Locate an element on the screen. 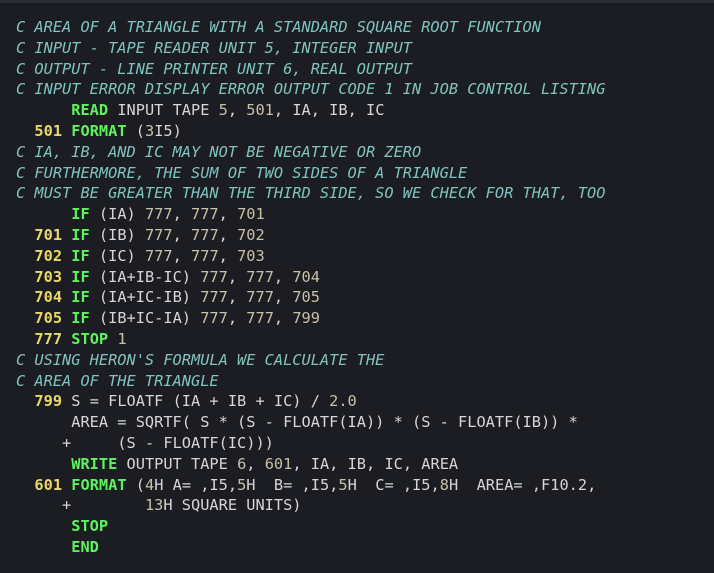 The height and width of the screenshot is (573, 714). numeric-literal: 701 is located at coordinates (251, 214).